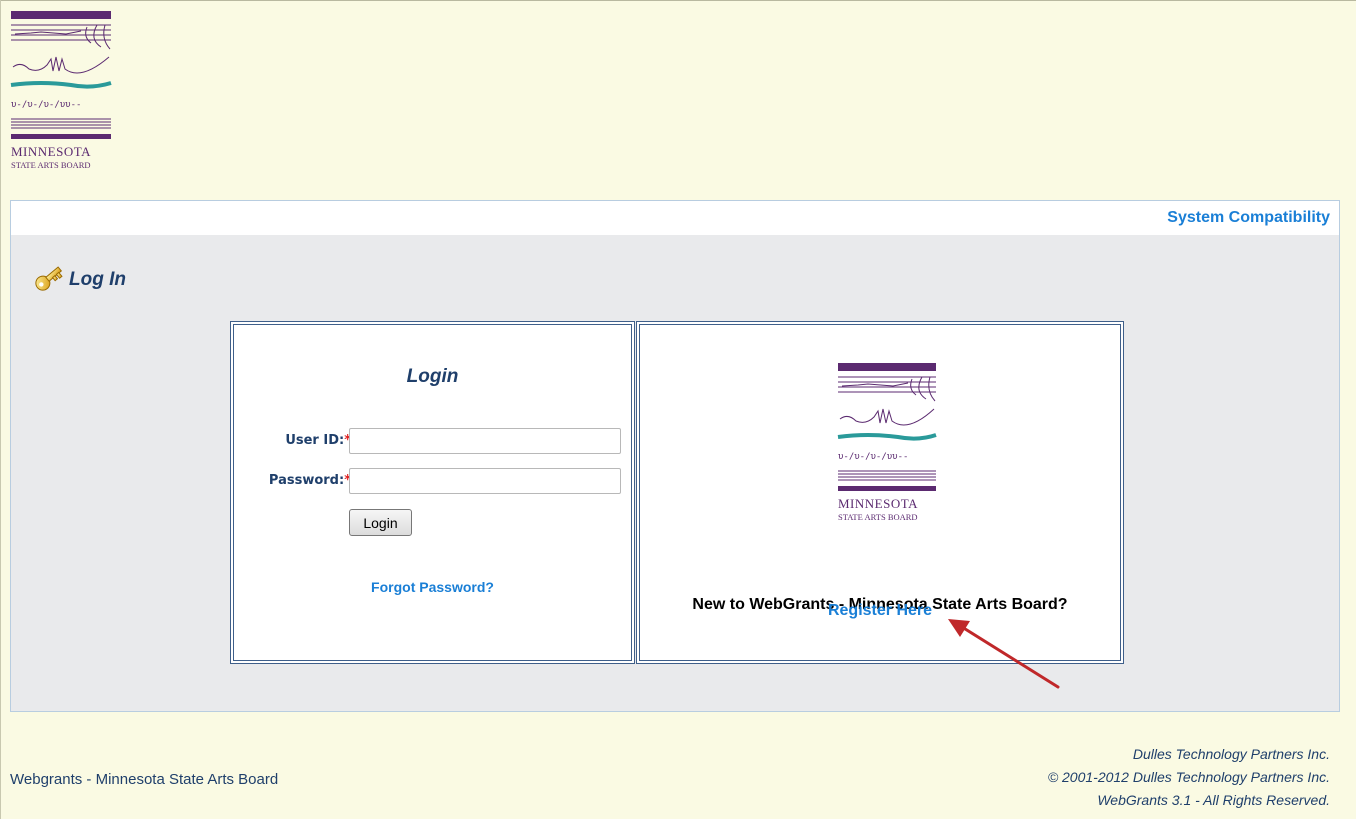  What do you see at coordinates (675, 218) in the screenshot?
I see `nav-strip: System Compatibility` at bounding box center [675, 218].